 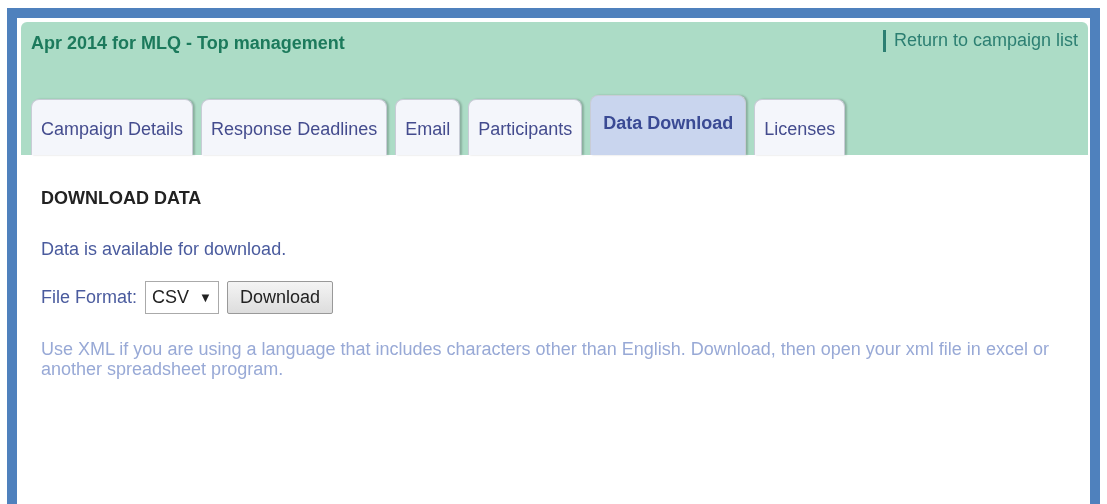 I want to click on campaign-title: Apr 2014 for MLQ - Top management, so click(x=188, y=43).